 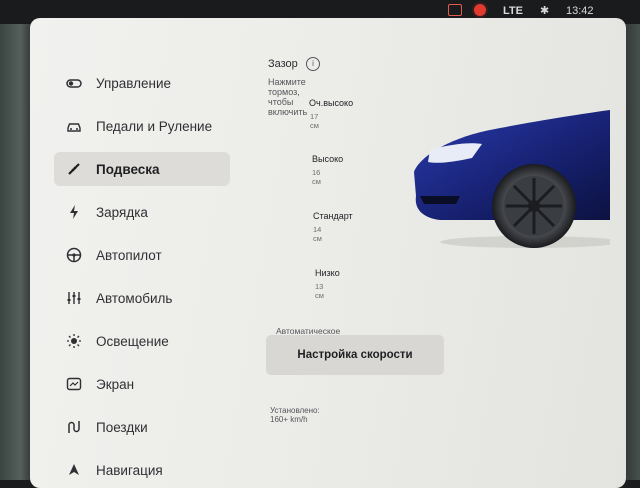 What do you see at coordinates (74, 255) in the screenshot?
I see `steering-wheel-icon` at bounding box center [74, 255].